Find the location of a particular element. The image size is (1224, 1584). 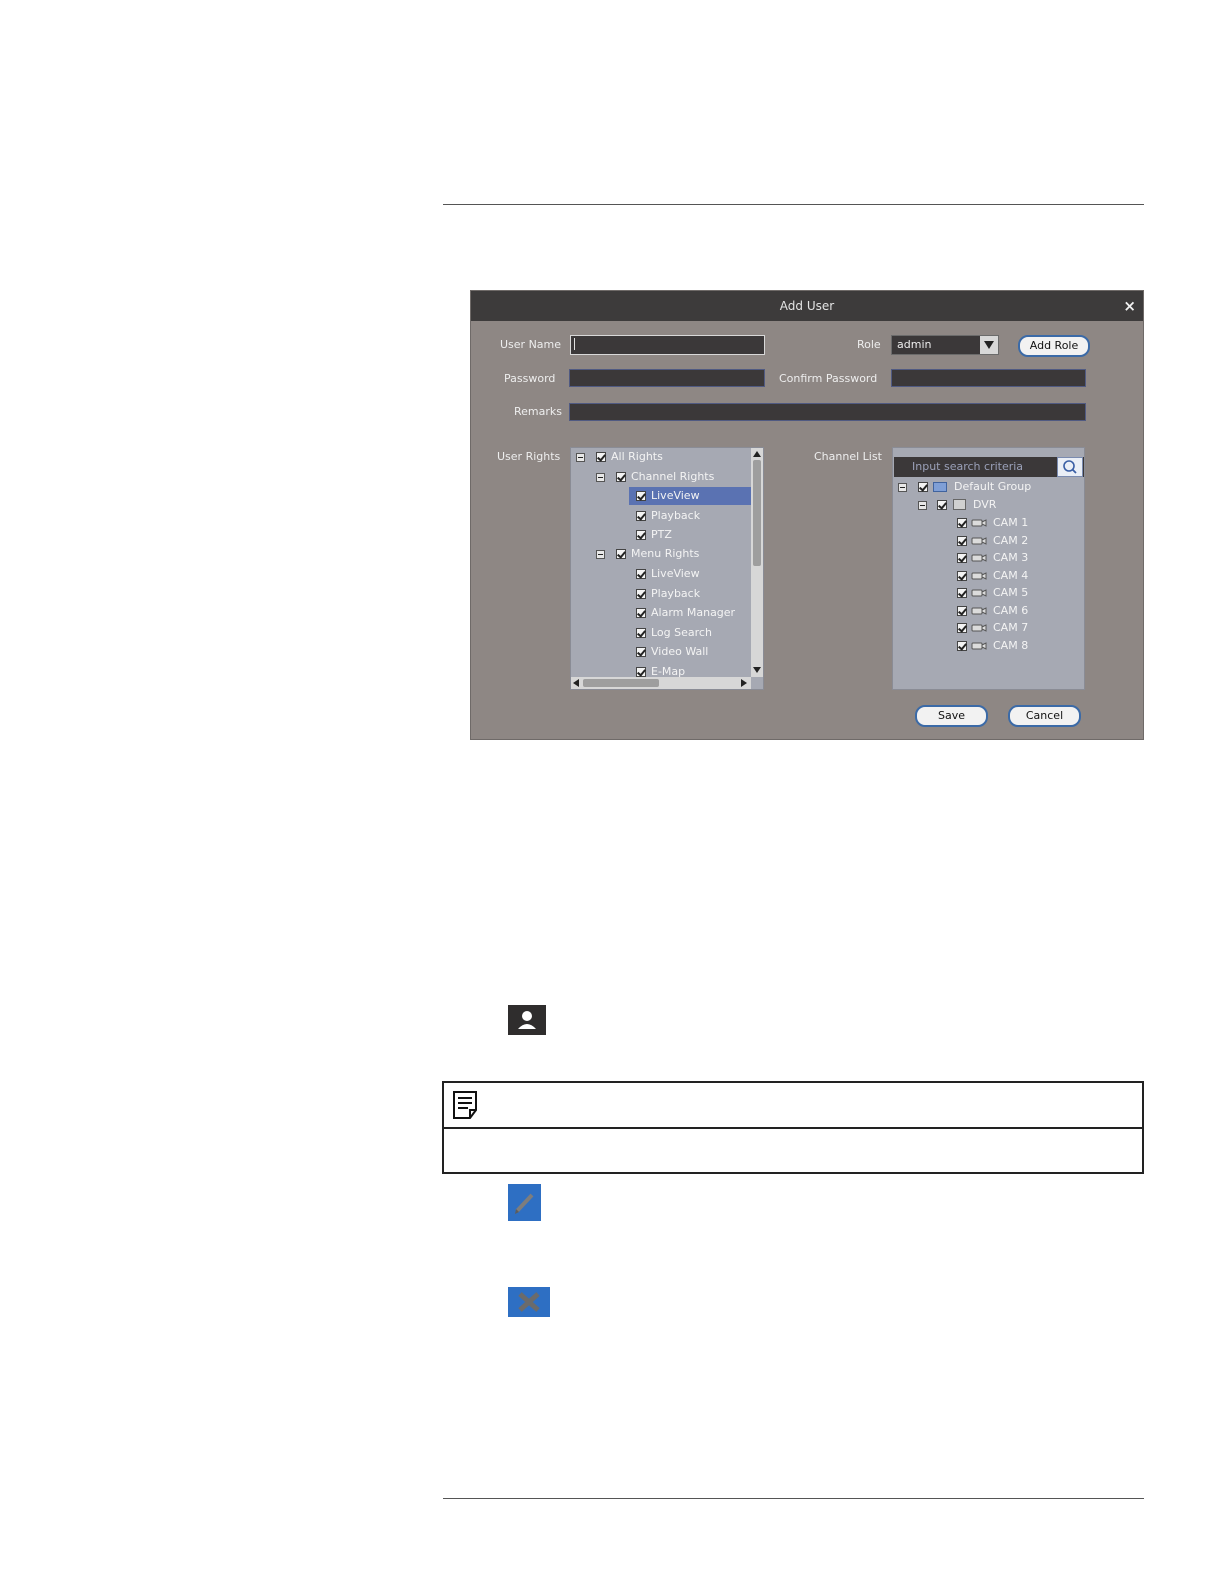

tree-item-default-group: Default Group is located at coordinates (992, 487).